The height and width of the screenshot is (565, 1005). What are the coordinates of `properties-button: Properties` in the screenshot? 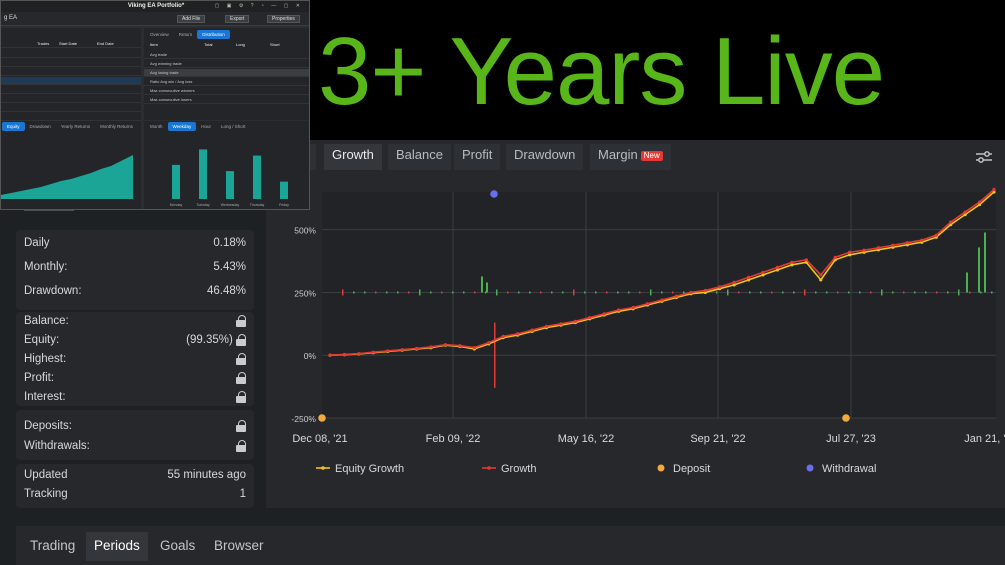 It's located at (283, 19).